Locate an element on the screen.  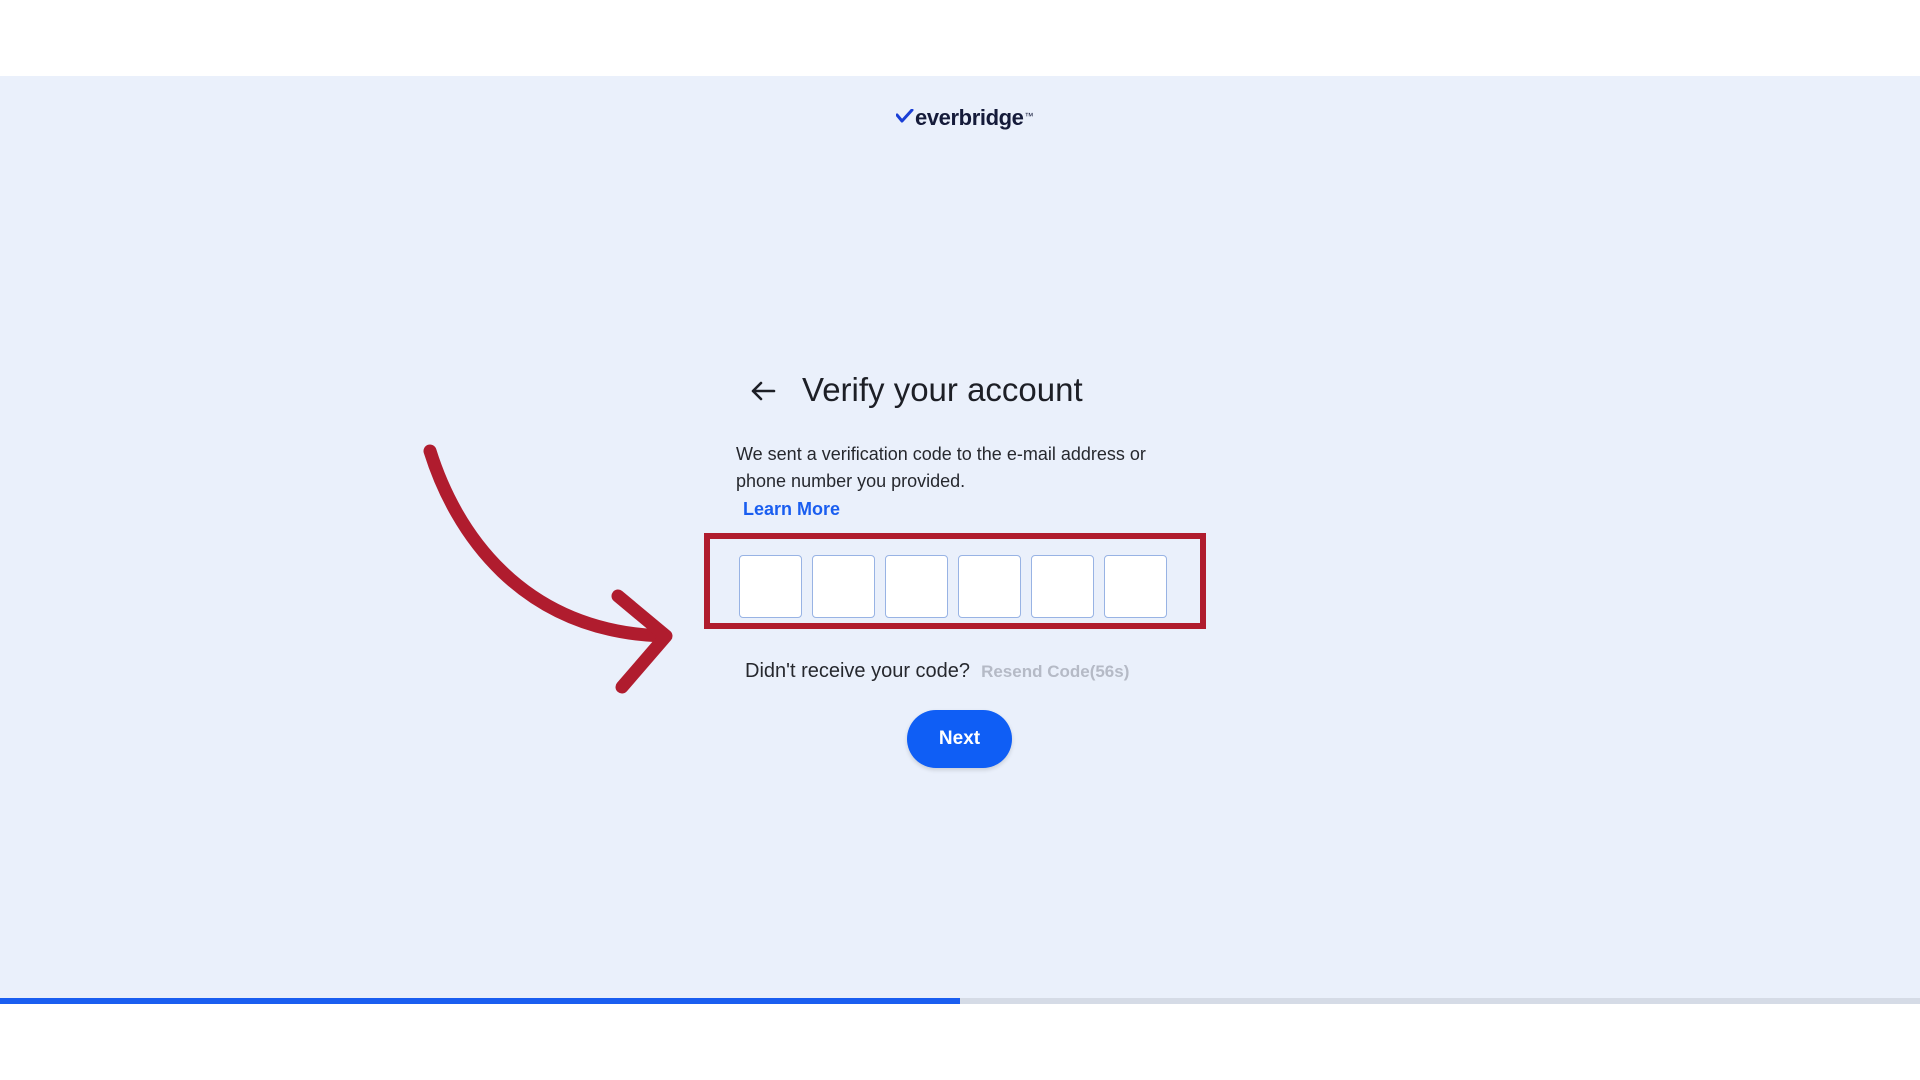
page-title: Verify your account is located at coordinates (942, 389).